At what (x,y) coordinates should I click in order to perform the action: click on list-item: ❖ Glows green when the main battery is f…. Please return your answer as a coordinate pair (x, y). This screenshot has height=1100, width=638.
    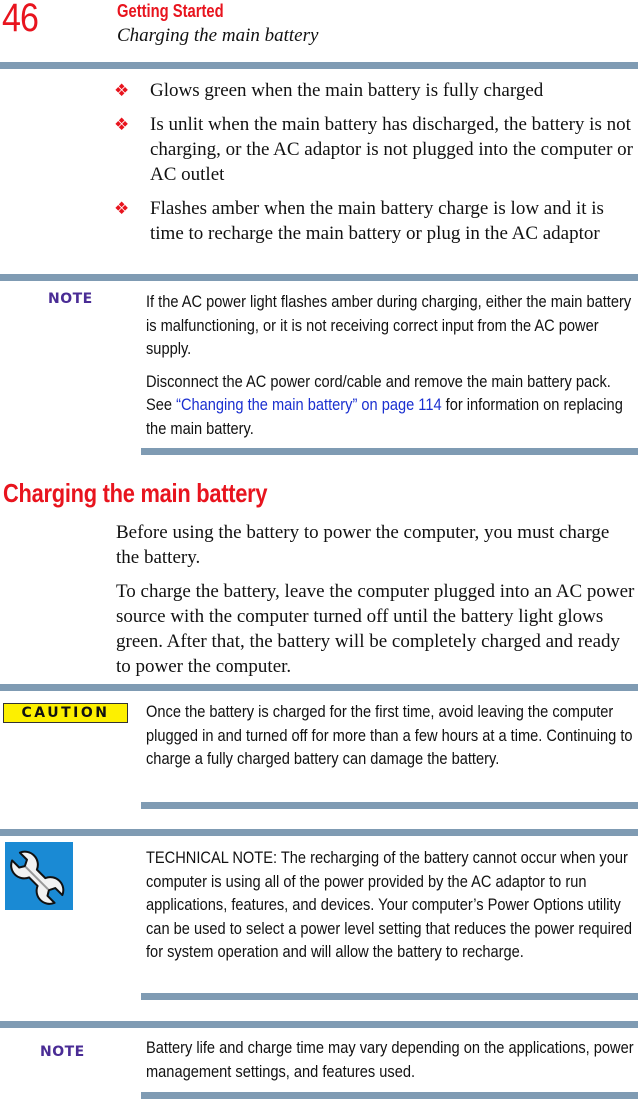
    Looking at the image, I should click on (376, 90).